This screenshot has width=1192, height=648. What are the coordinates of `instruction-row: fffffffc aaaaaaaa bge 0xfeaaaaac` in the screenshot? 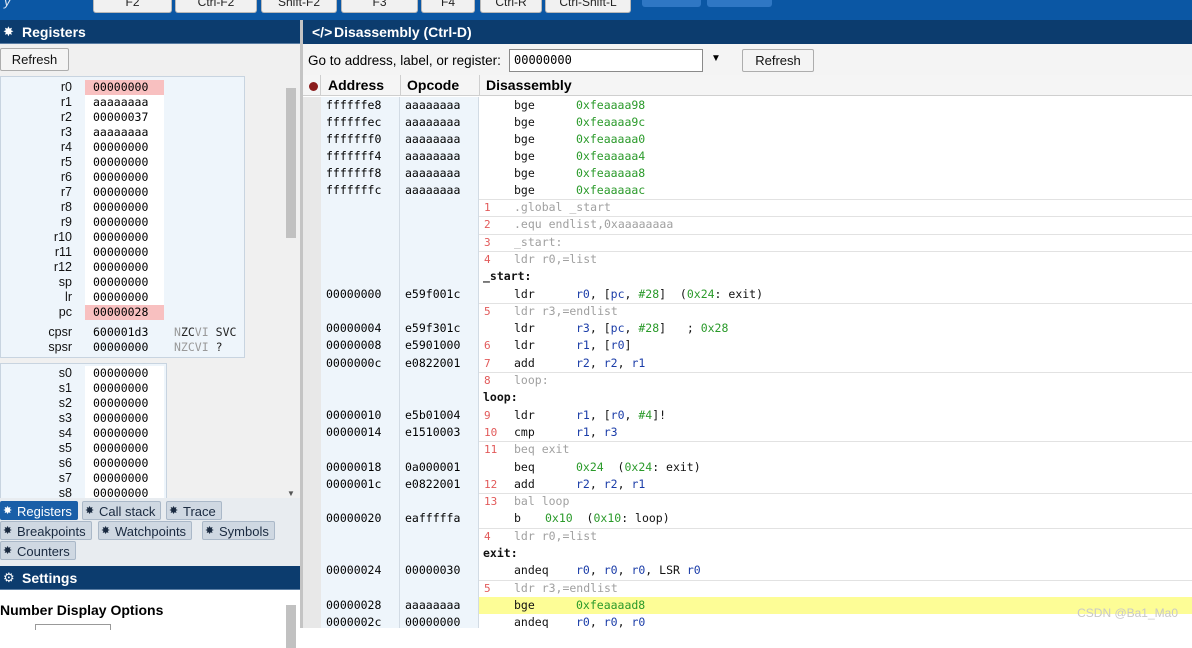 It's located at (756, 190).